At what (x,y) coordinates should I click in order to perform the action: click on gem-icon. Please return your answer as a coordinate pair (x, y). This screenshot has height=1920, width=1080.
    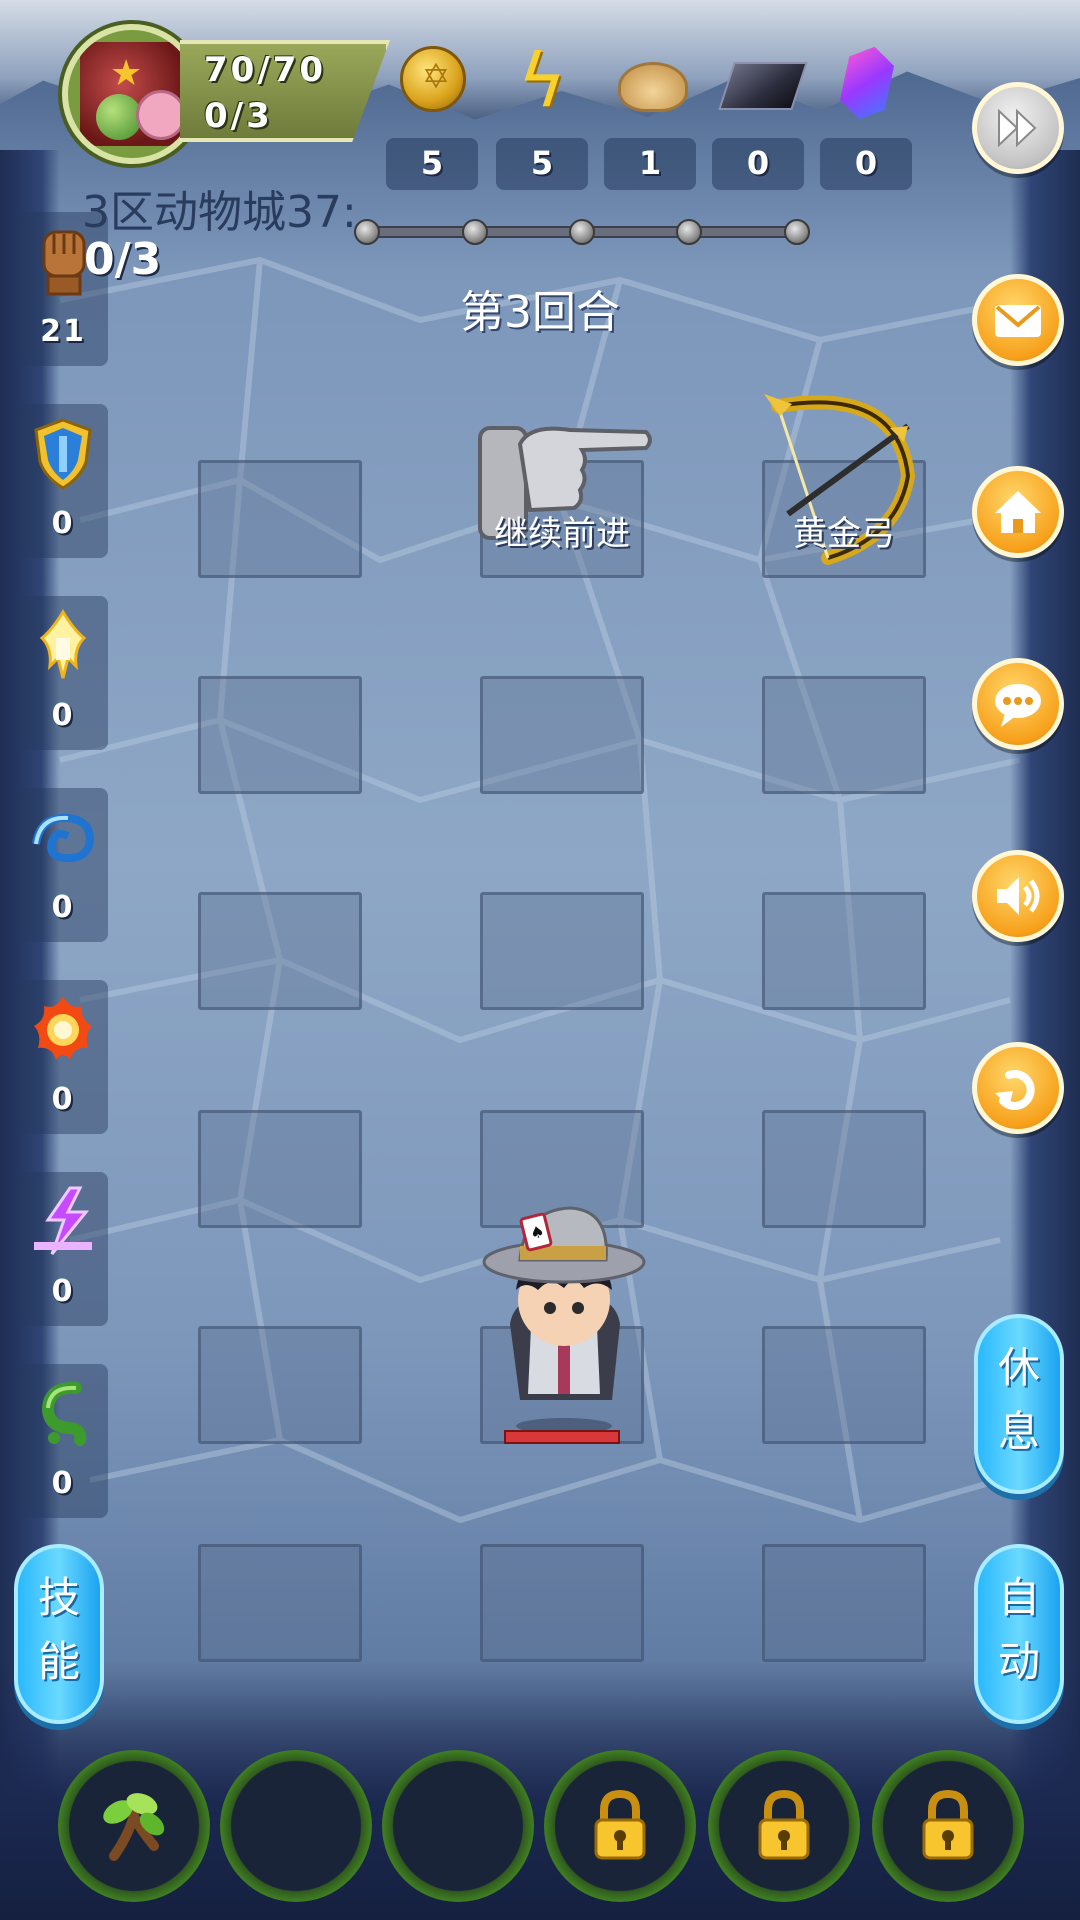
    Looking at the image, I should click on (867, 83).